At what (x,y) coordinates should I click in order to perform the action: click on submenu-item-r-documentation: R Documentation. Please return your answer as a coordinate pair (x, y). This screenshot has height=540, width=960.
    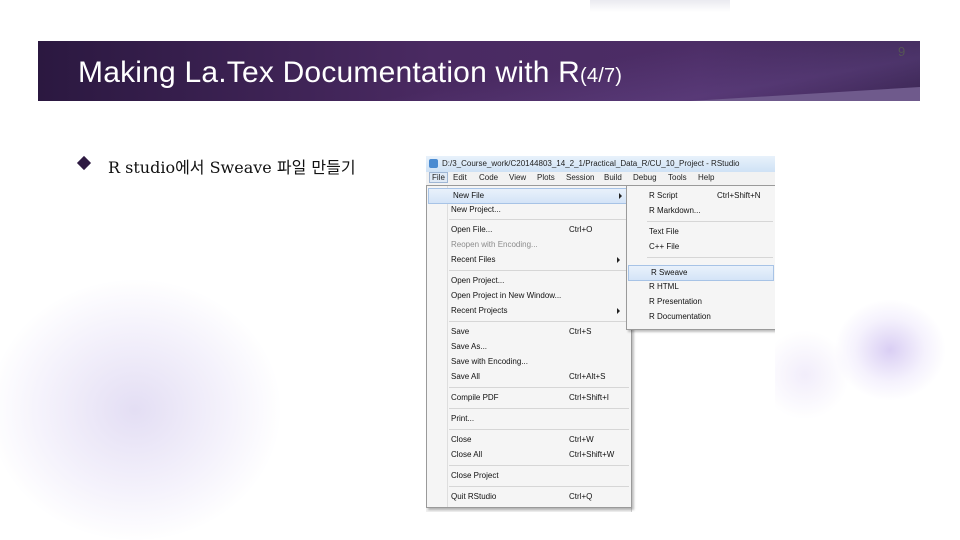
    Looking at the image, I should click on (701, 317).